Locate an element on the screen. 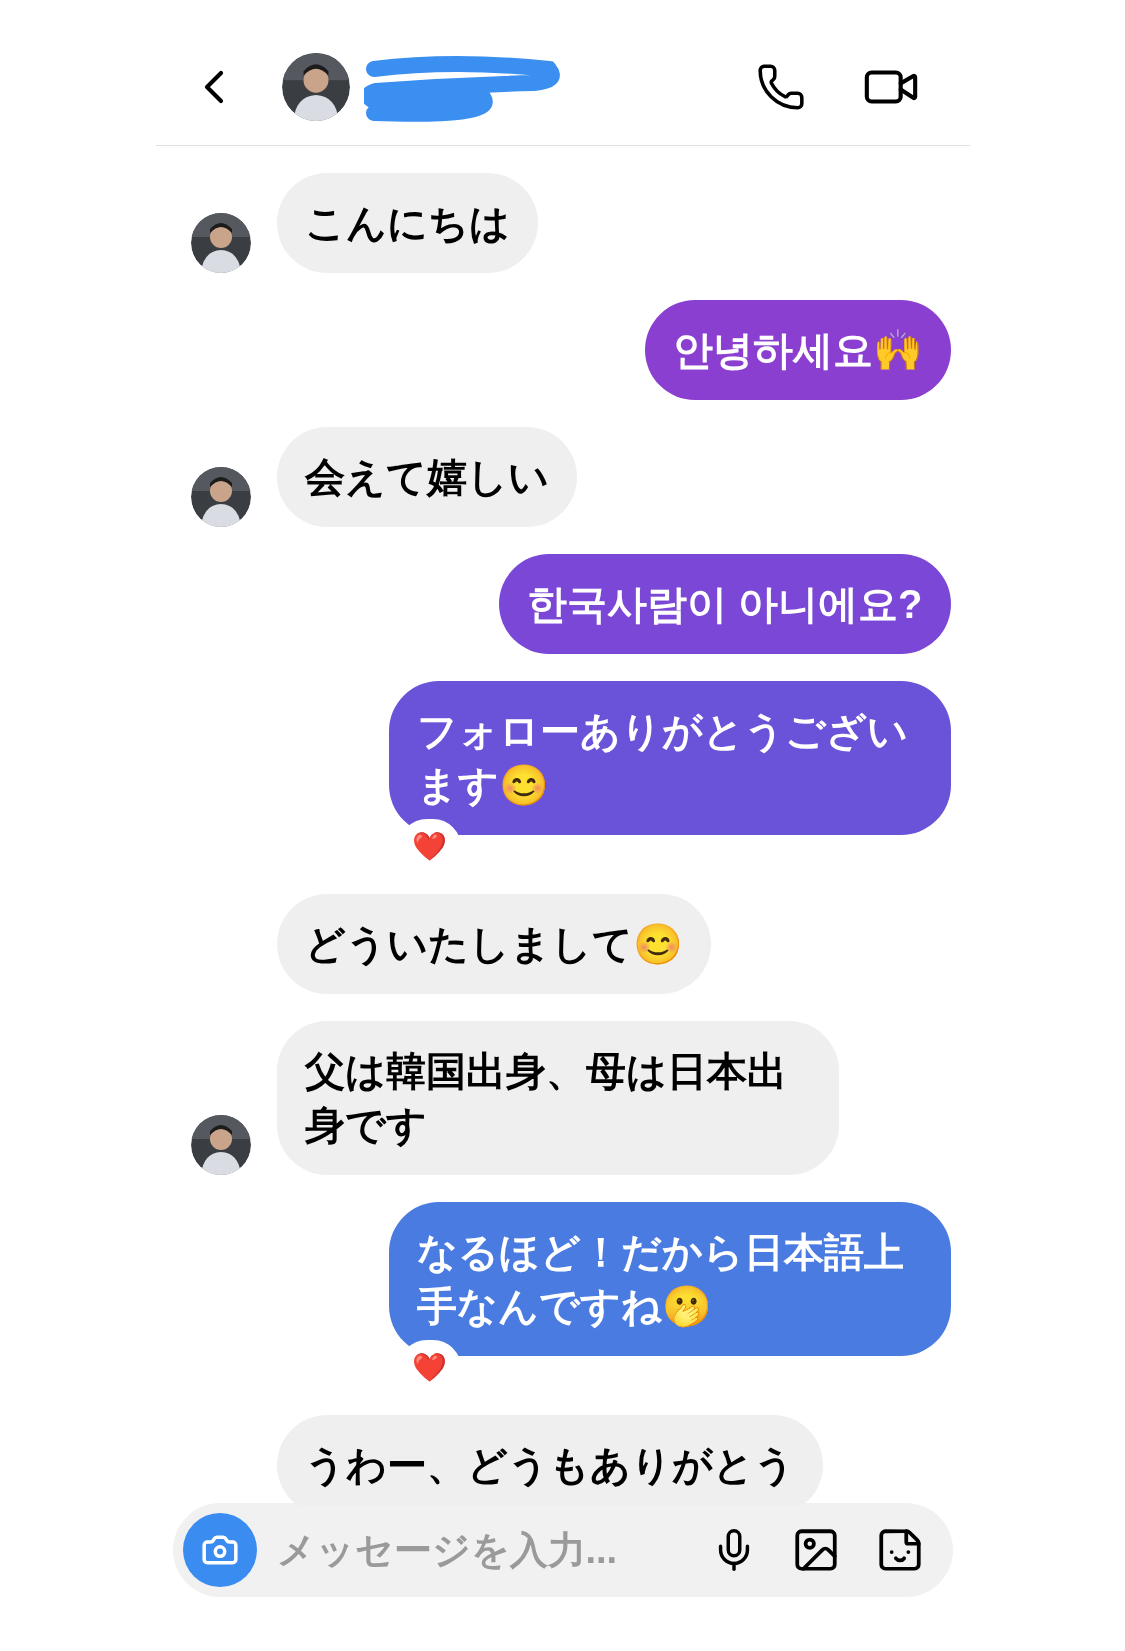 The width and height of the screenshot is (1125, 1651). message-bubble: うわー、どうもありがとう is located at coordinates (549, 1460).